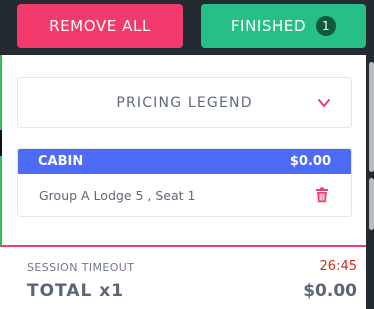  I want to click on finished-count-badge: 1, so click(326, 26).